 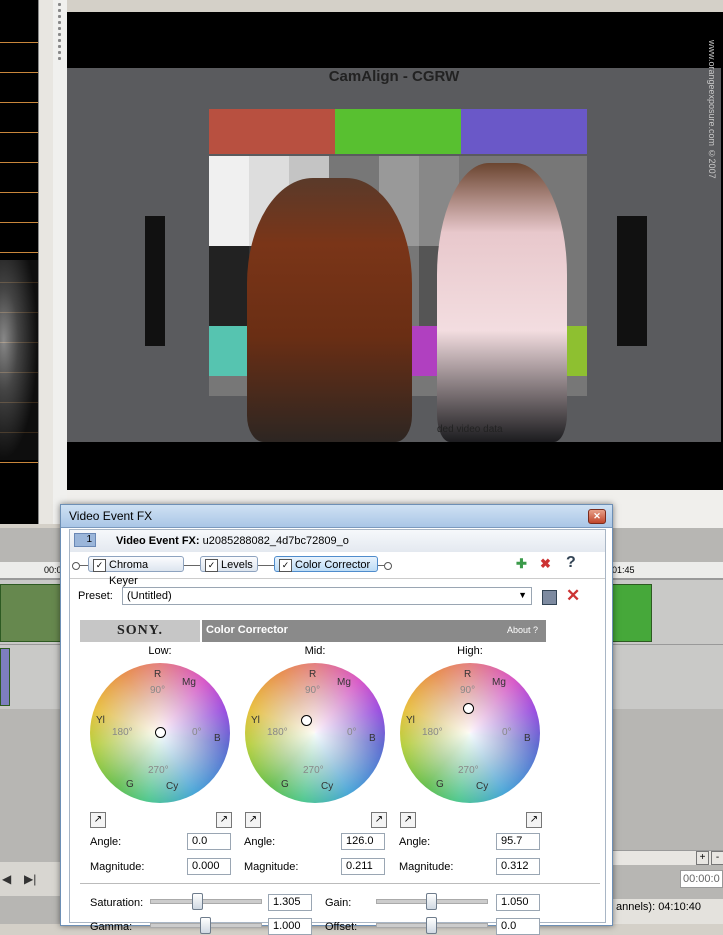 I want to click on fx-label: Video Event FX:, so click(x=158, y=541).